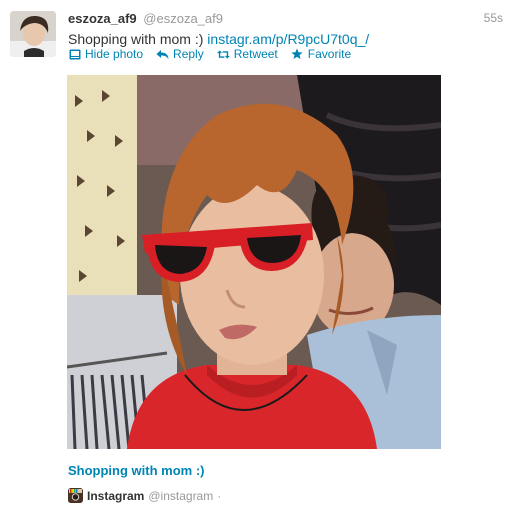  I want to click on user-fullname: eszoza_af9, so click(102, 18).